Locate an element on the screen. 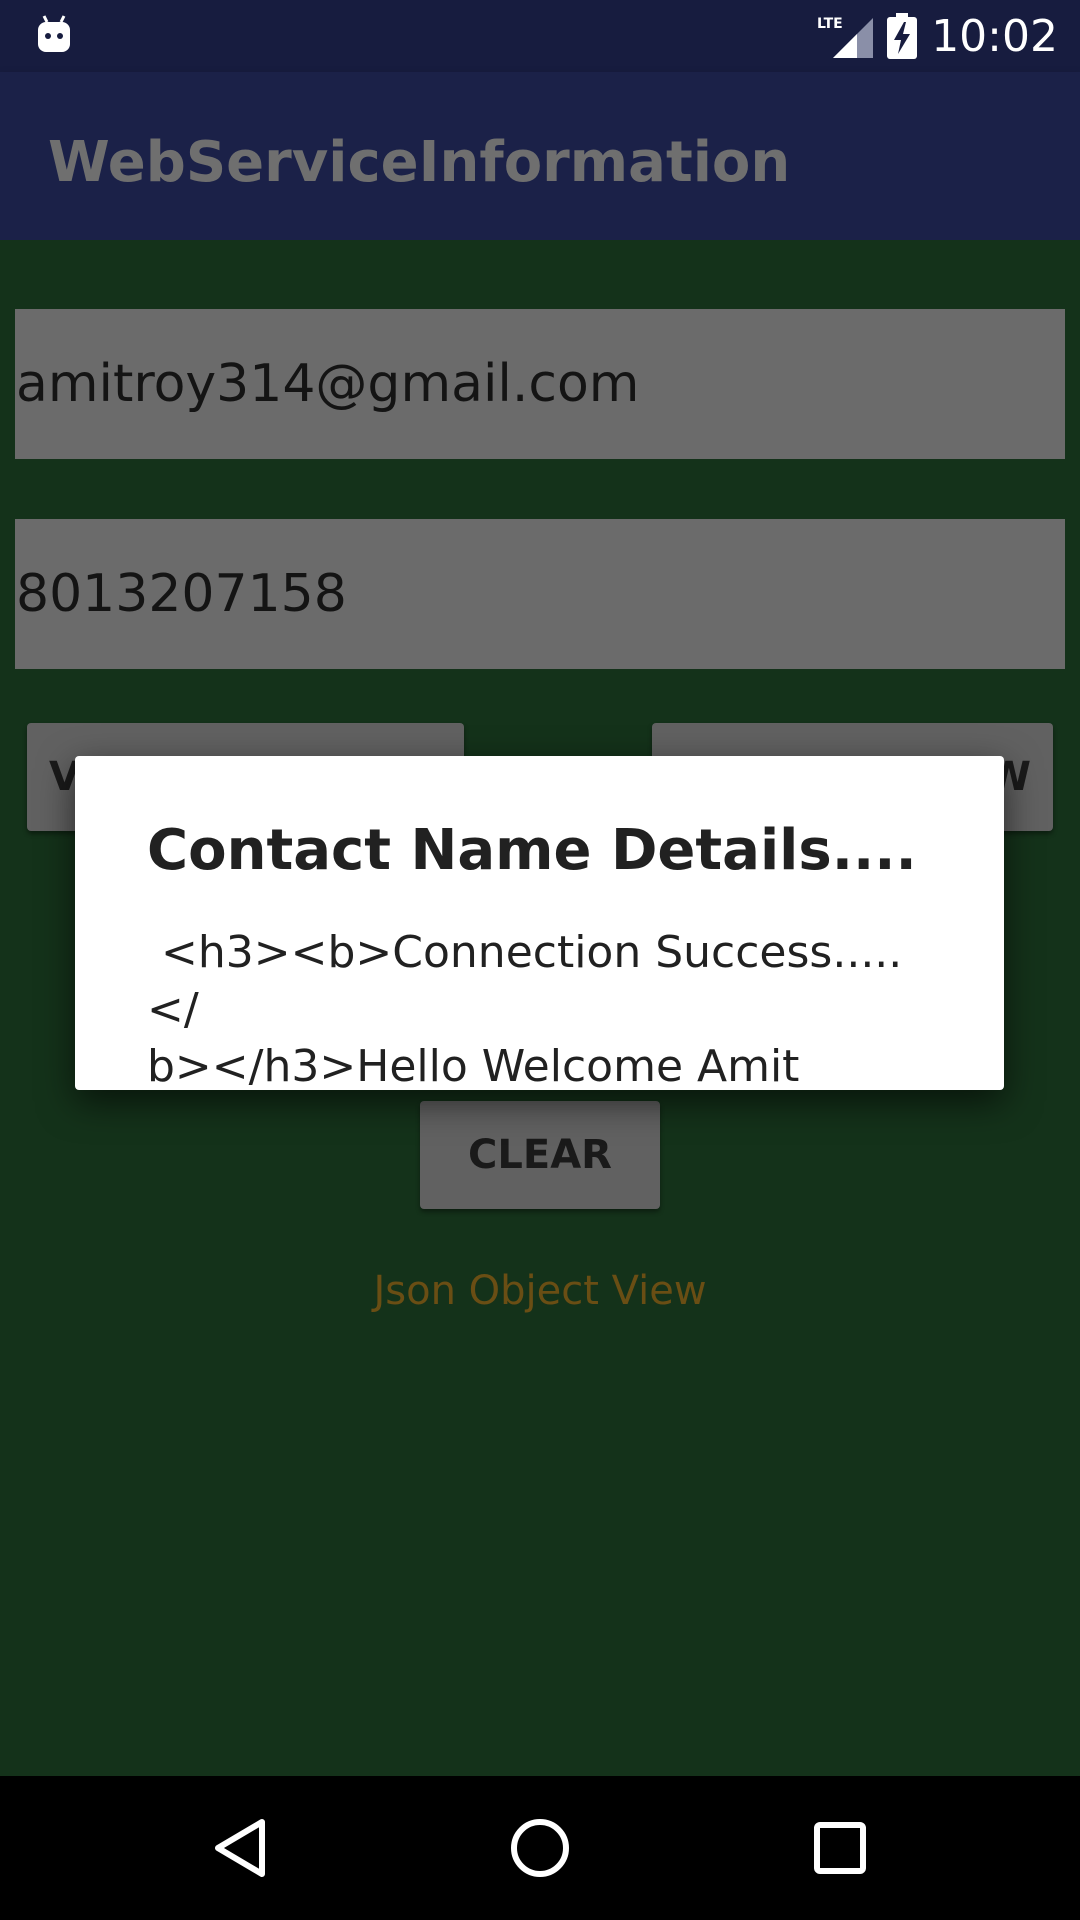 Image resolution: width=1080 pixels, height=1920 pixels. home-icon is located at coordinates (540, 1848).